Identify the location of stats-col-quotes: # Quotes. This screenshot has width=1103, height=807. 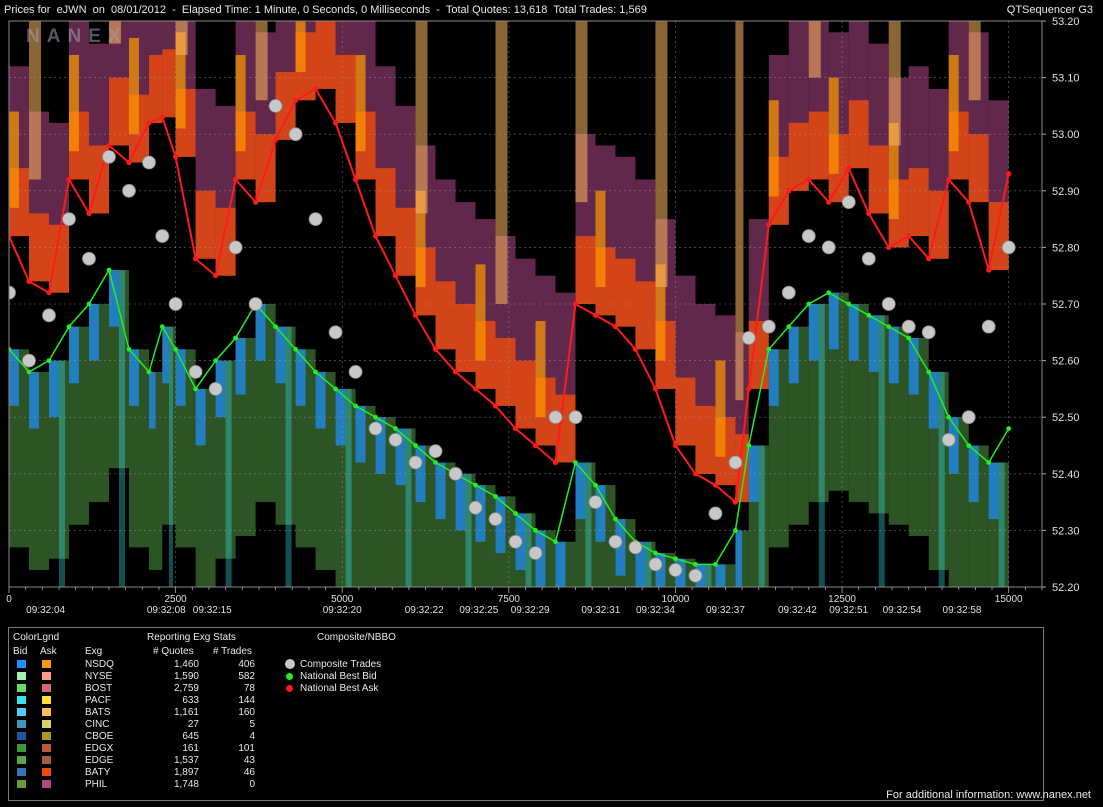
(173, 651).